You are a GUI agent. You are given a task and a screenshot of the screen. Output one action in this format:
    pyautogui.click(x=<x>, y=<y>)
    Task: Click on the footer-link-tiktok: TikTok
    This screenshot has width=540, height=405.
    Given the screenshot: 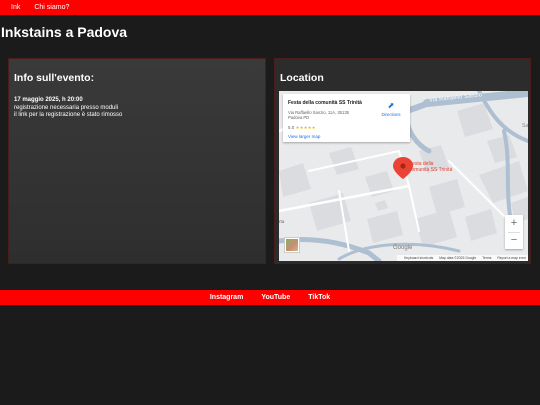 What is the action you would take?
    pyautogui.click(x=319, y=297)
    